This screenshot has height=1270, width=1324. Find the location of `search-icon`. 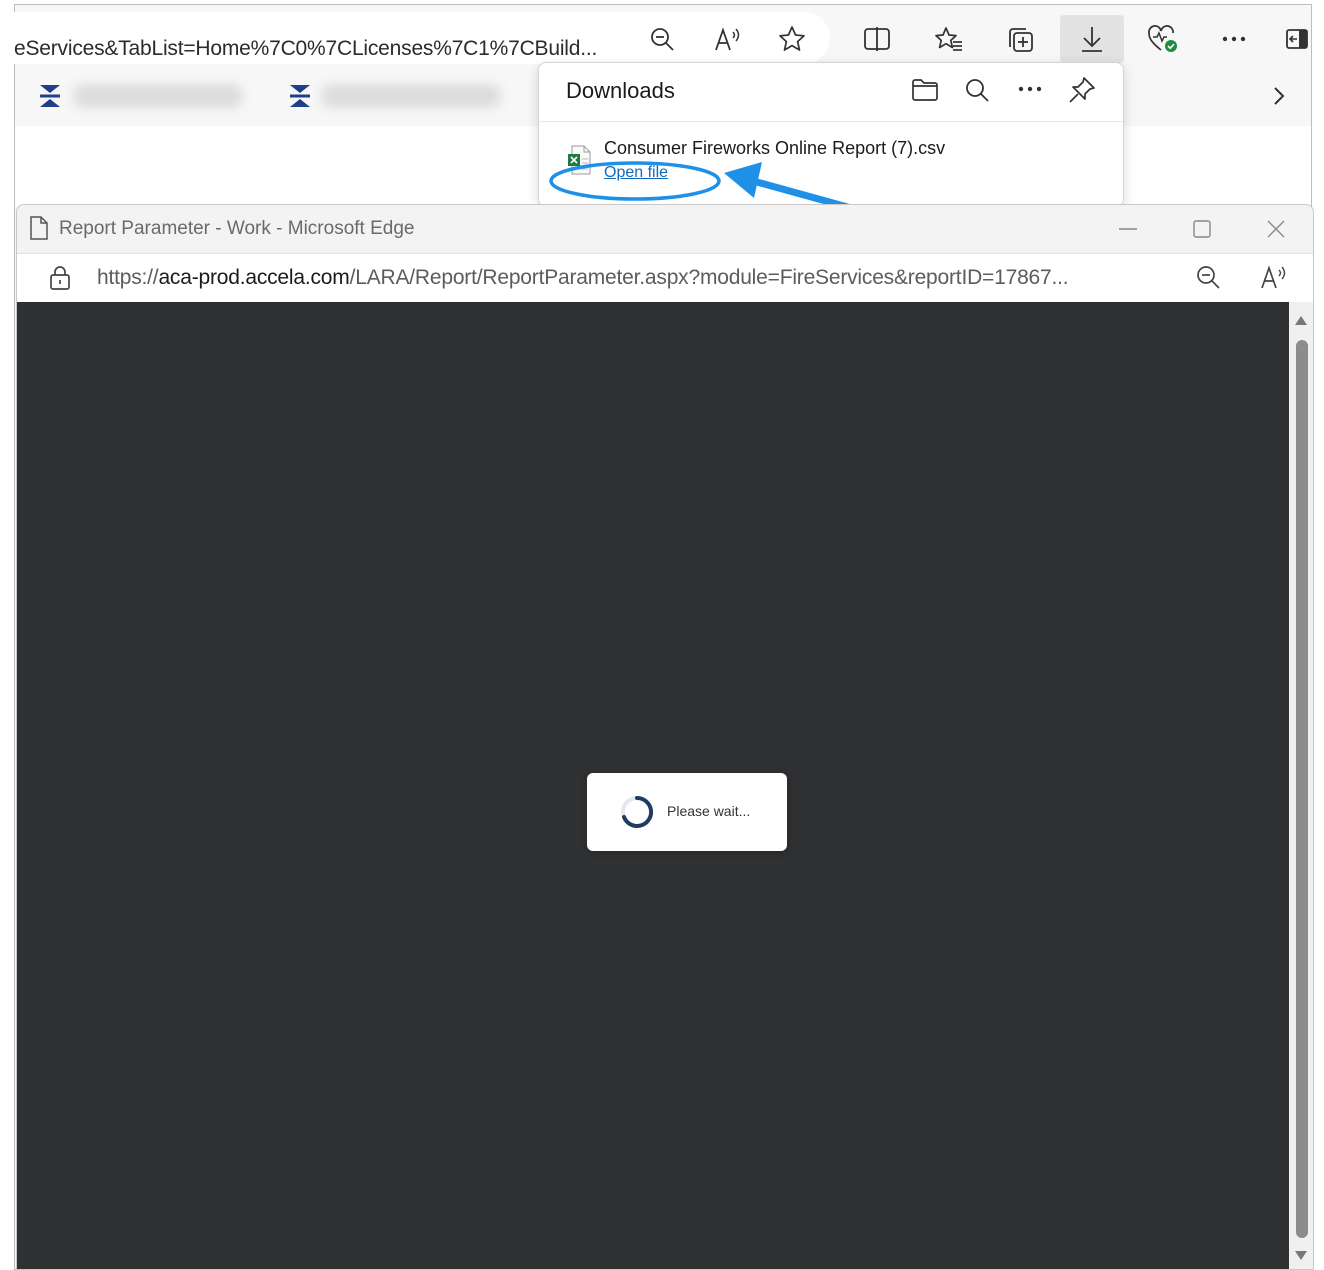

search-icon is located at coordinates (977, 90).